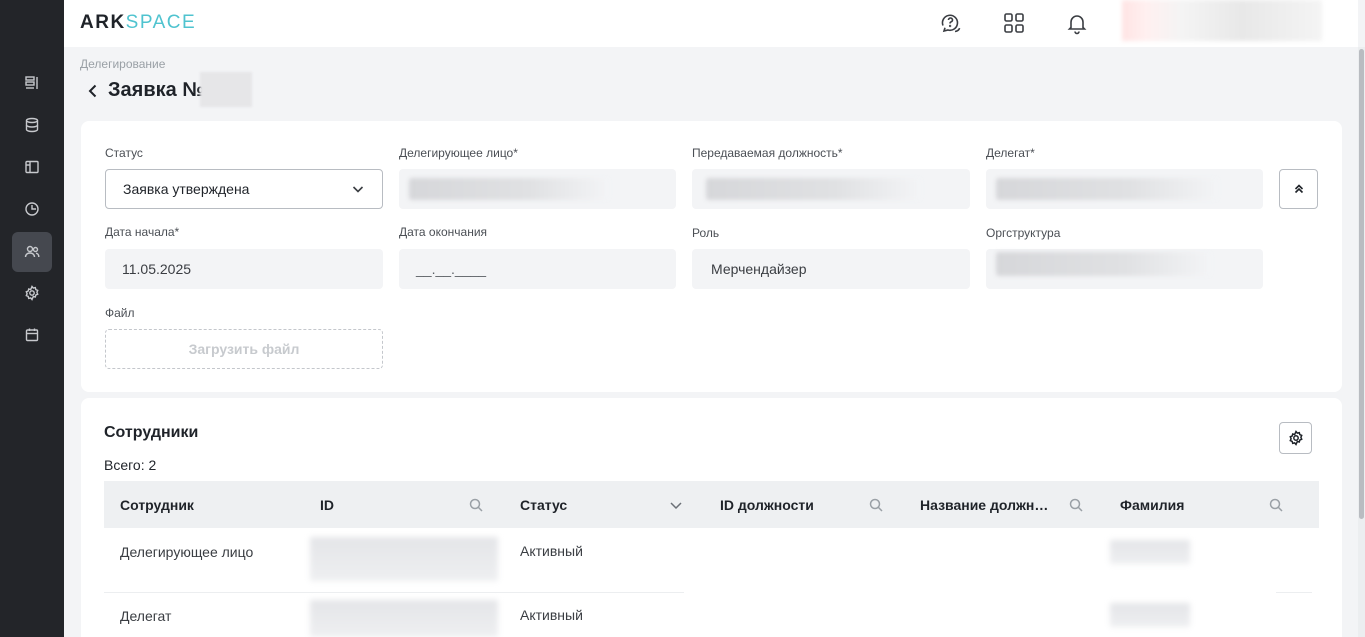 The image size is (1365, 637). Describe the element at coordinates (226, 89) in the screenshot. I see `request-number-redacted` at that location.